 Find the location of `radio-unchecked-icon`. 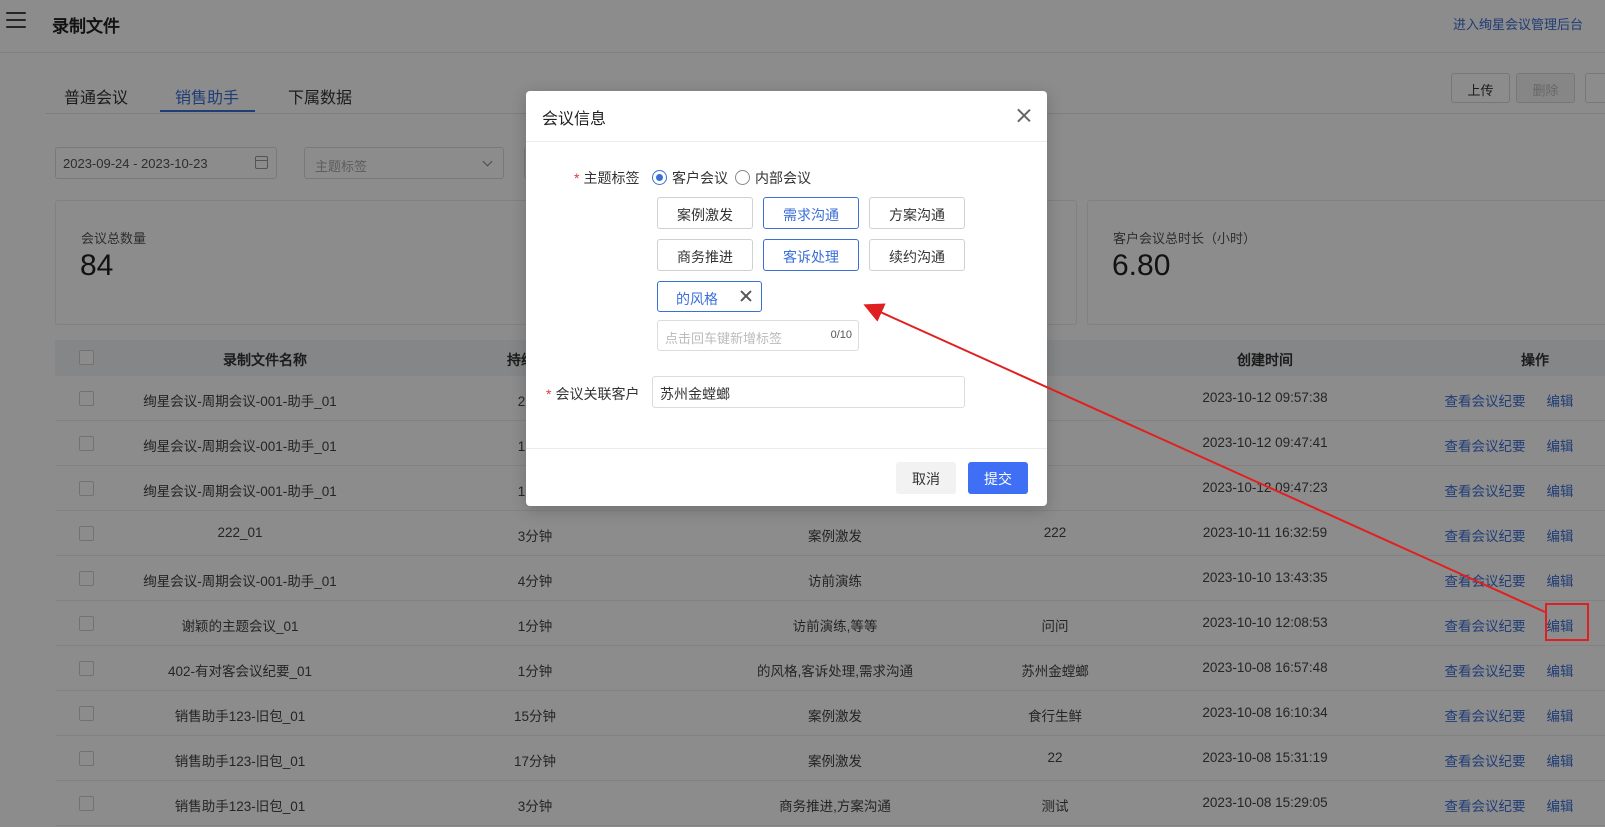

radio-unchecked-icon is located at coordinates (742, 177).